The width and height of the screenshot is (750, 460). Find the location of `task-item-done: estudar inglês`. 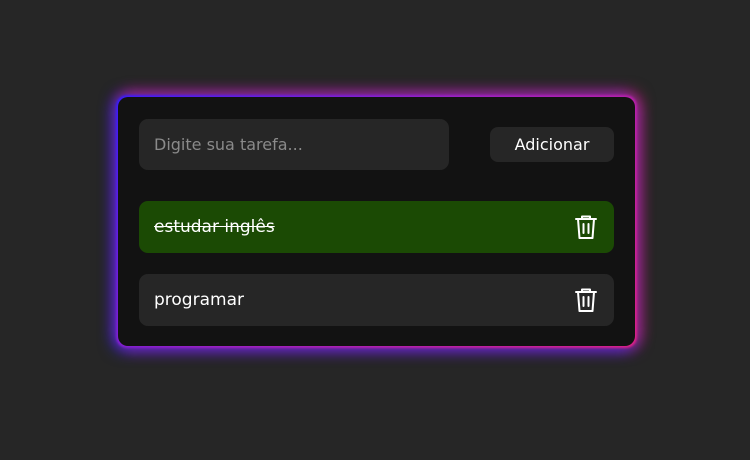

task-item-done: estudar inglês is located at coordinates (376, 227).